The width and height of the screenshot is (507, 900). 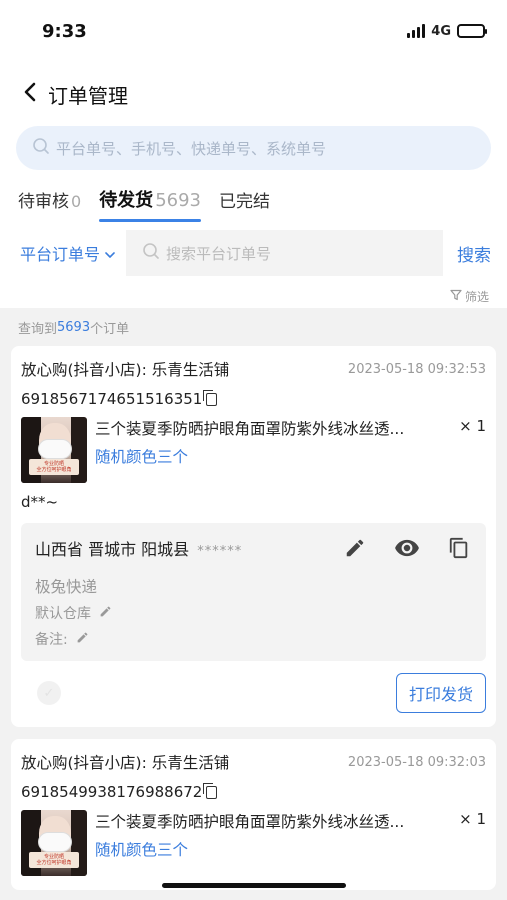 I want to click on shipping-info: 山西省 晋城市 阳城县 ****** 极兔快递 默认仓库 备注:, so click(x=253, y=592).